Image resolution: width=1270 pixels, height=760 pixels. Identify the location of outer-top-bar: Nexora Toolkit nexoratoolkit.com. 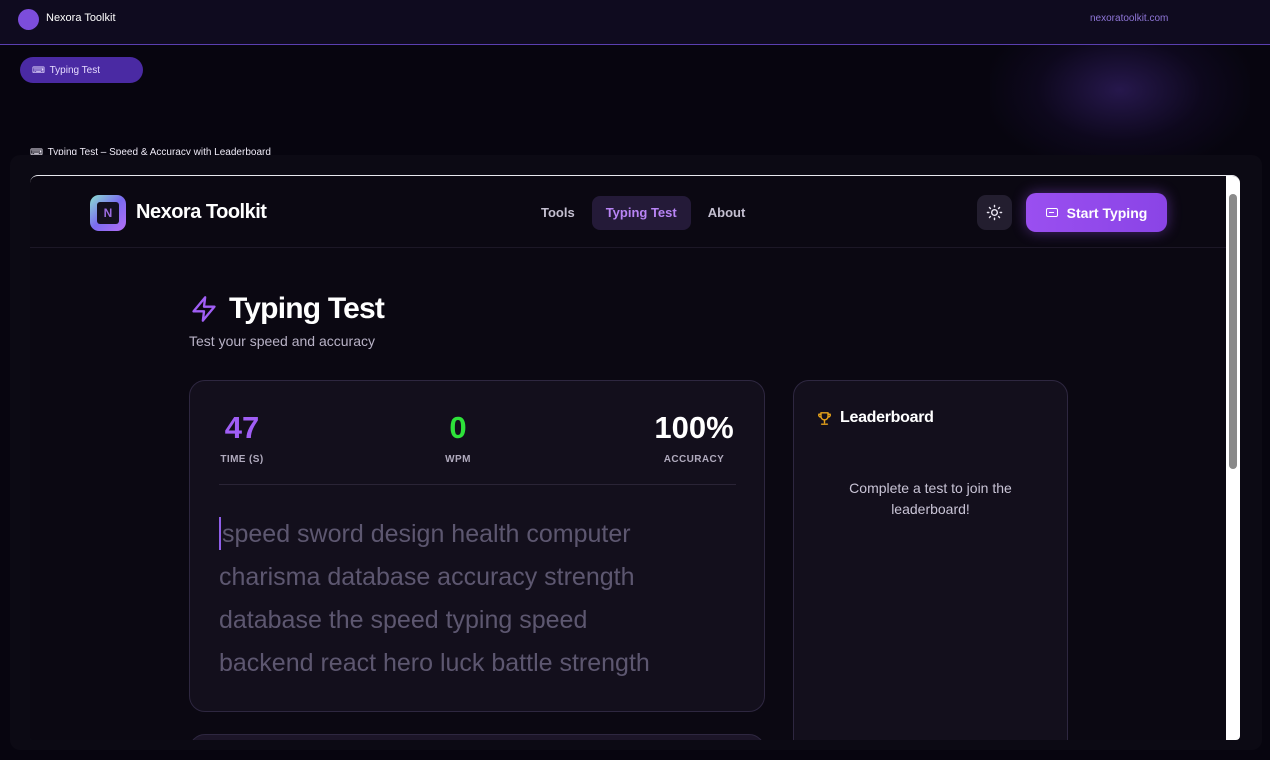
(635, 22).